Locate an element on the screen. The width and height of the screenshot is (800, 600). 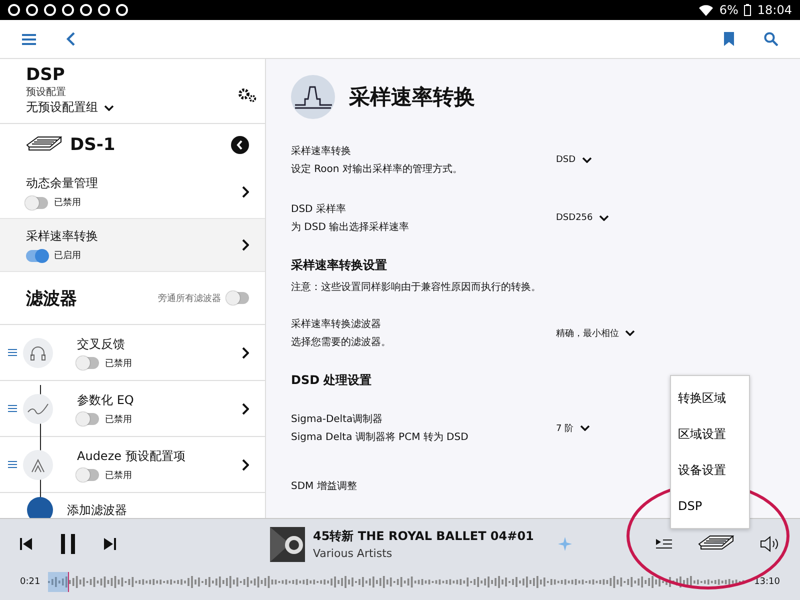
volume-icon is located at coordinates (770, 544).